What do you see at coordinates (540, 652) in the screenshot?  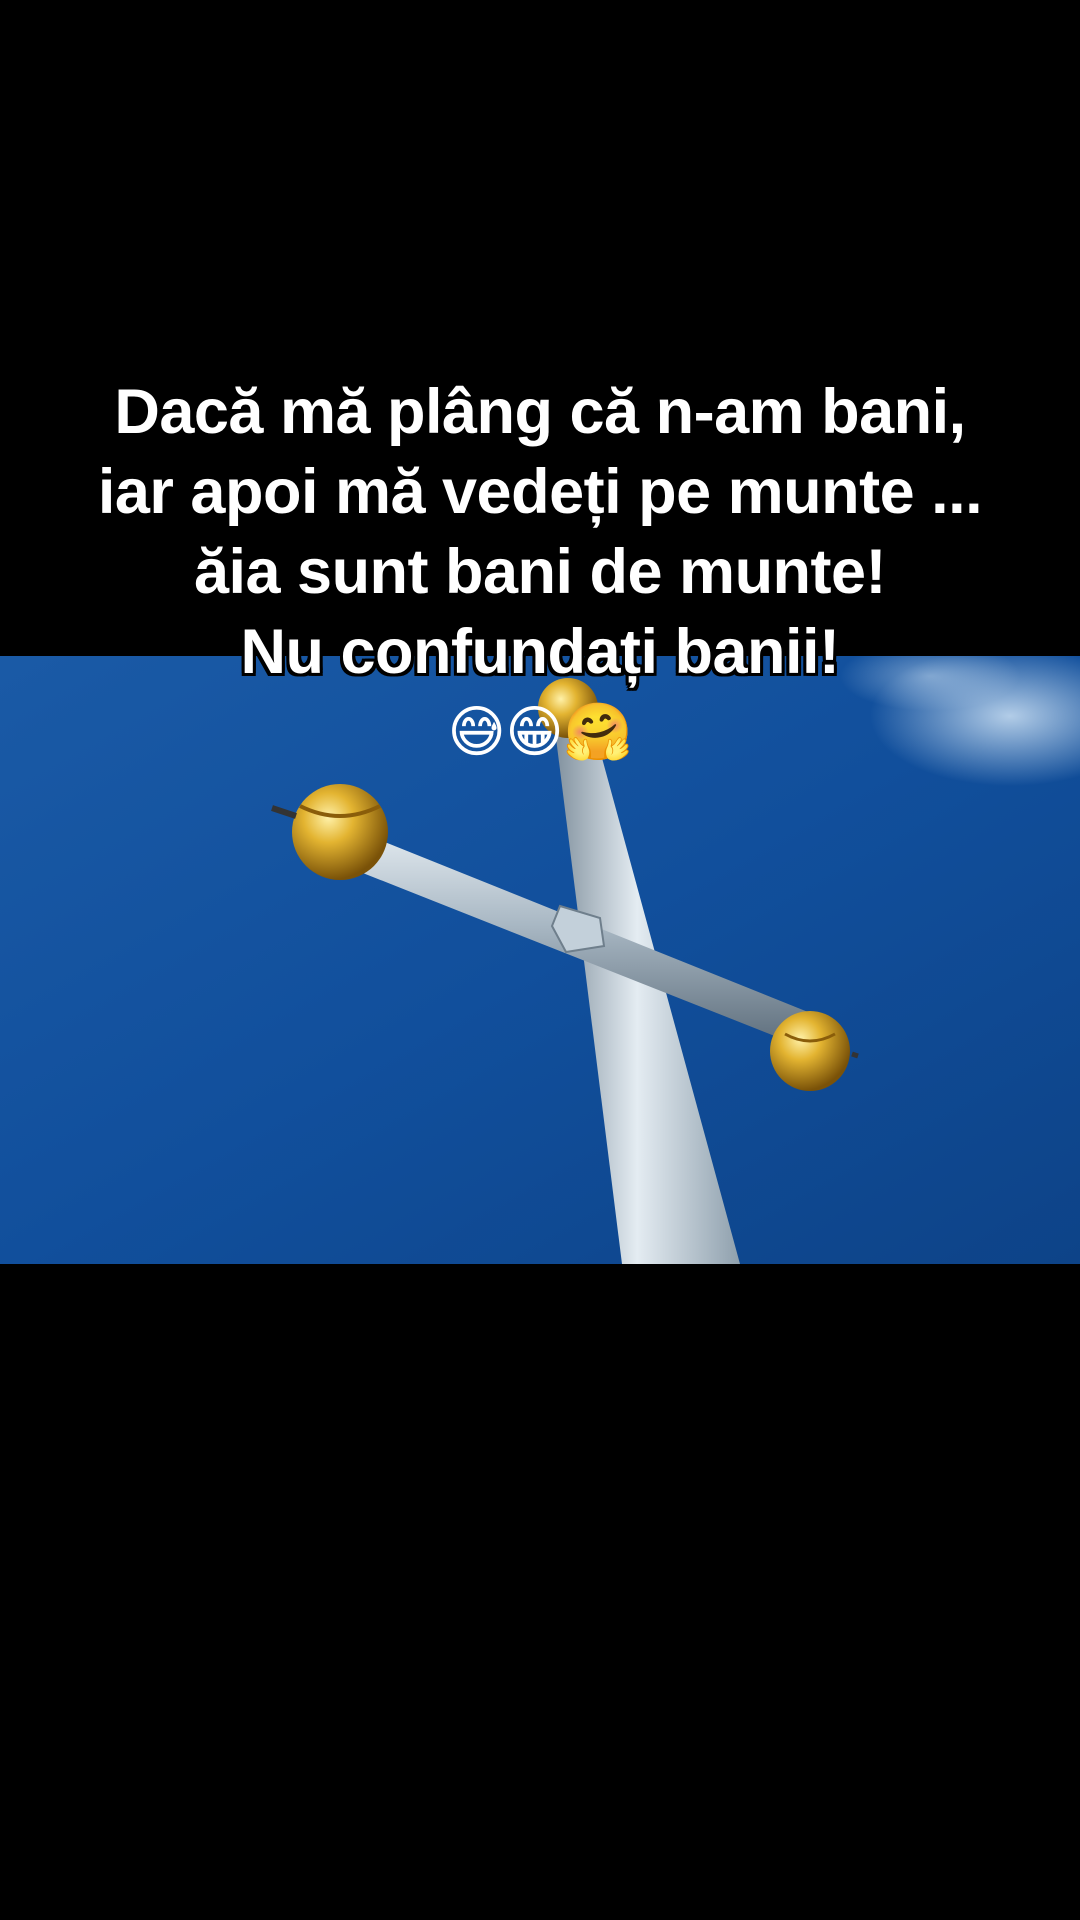 I see `caption-line-4: Nu confundați banii!` at bounding box center [540, 652].